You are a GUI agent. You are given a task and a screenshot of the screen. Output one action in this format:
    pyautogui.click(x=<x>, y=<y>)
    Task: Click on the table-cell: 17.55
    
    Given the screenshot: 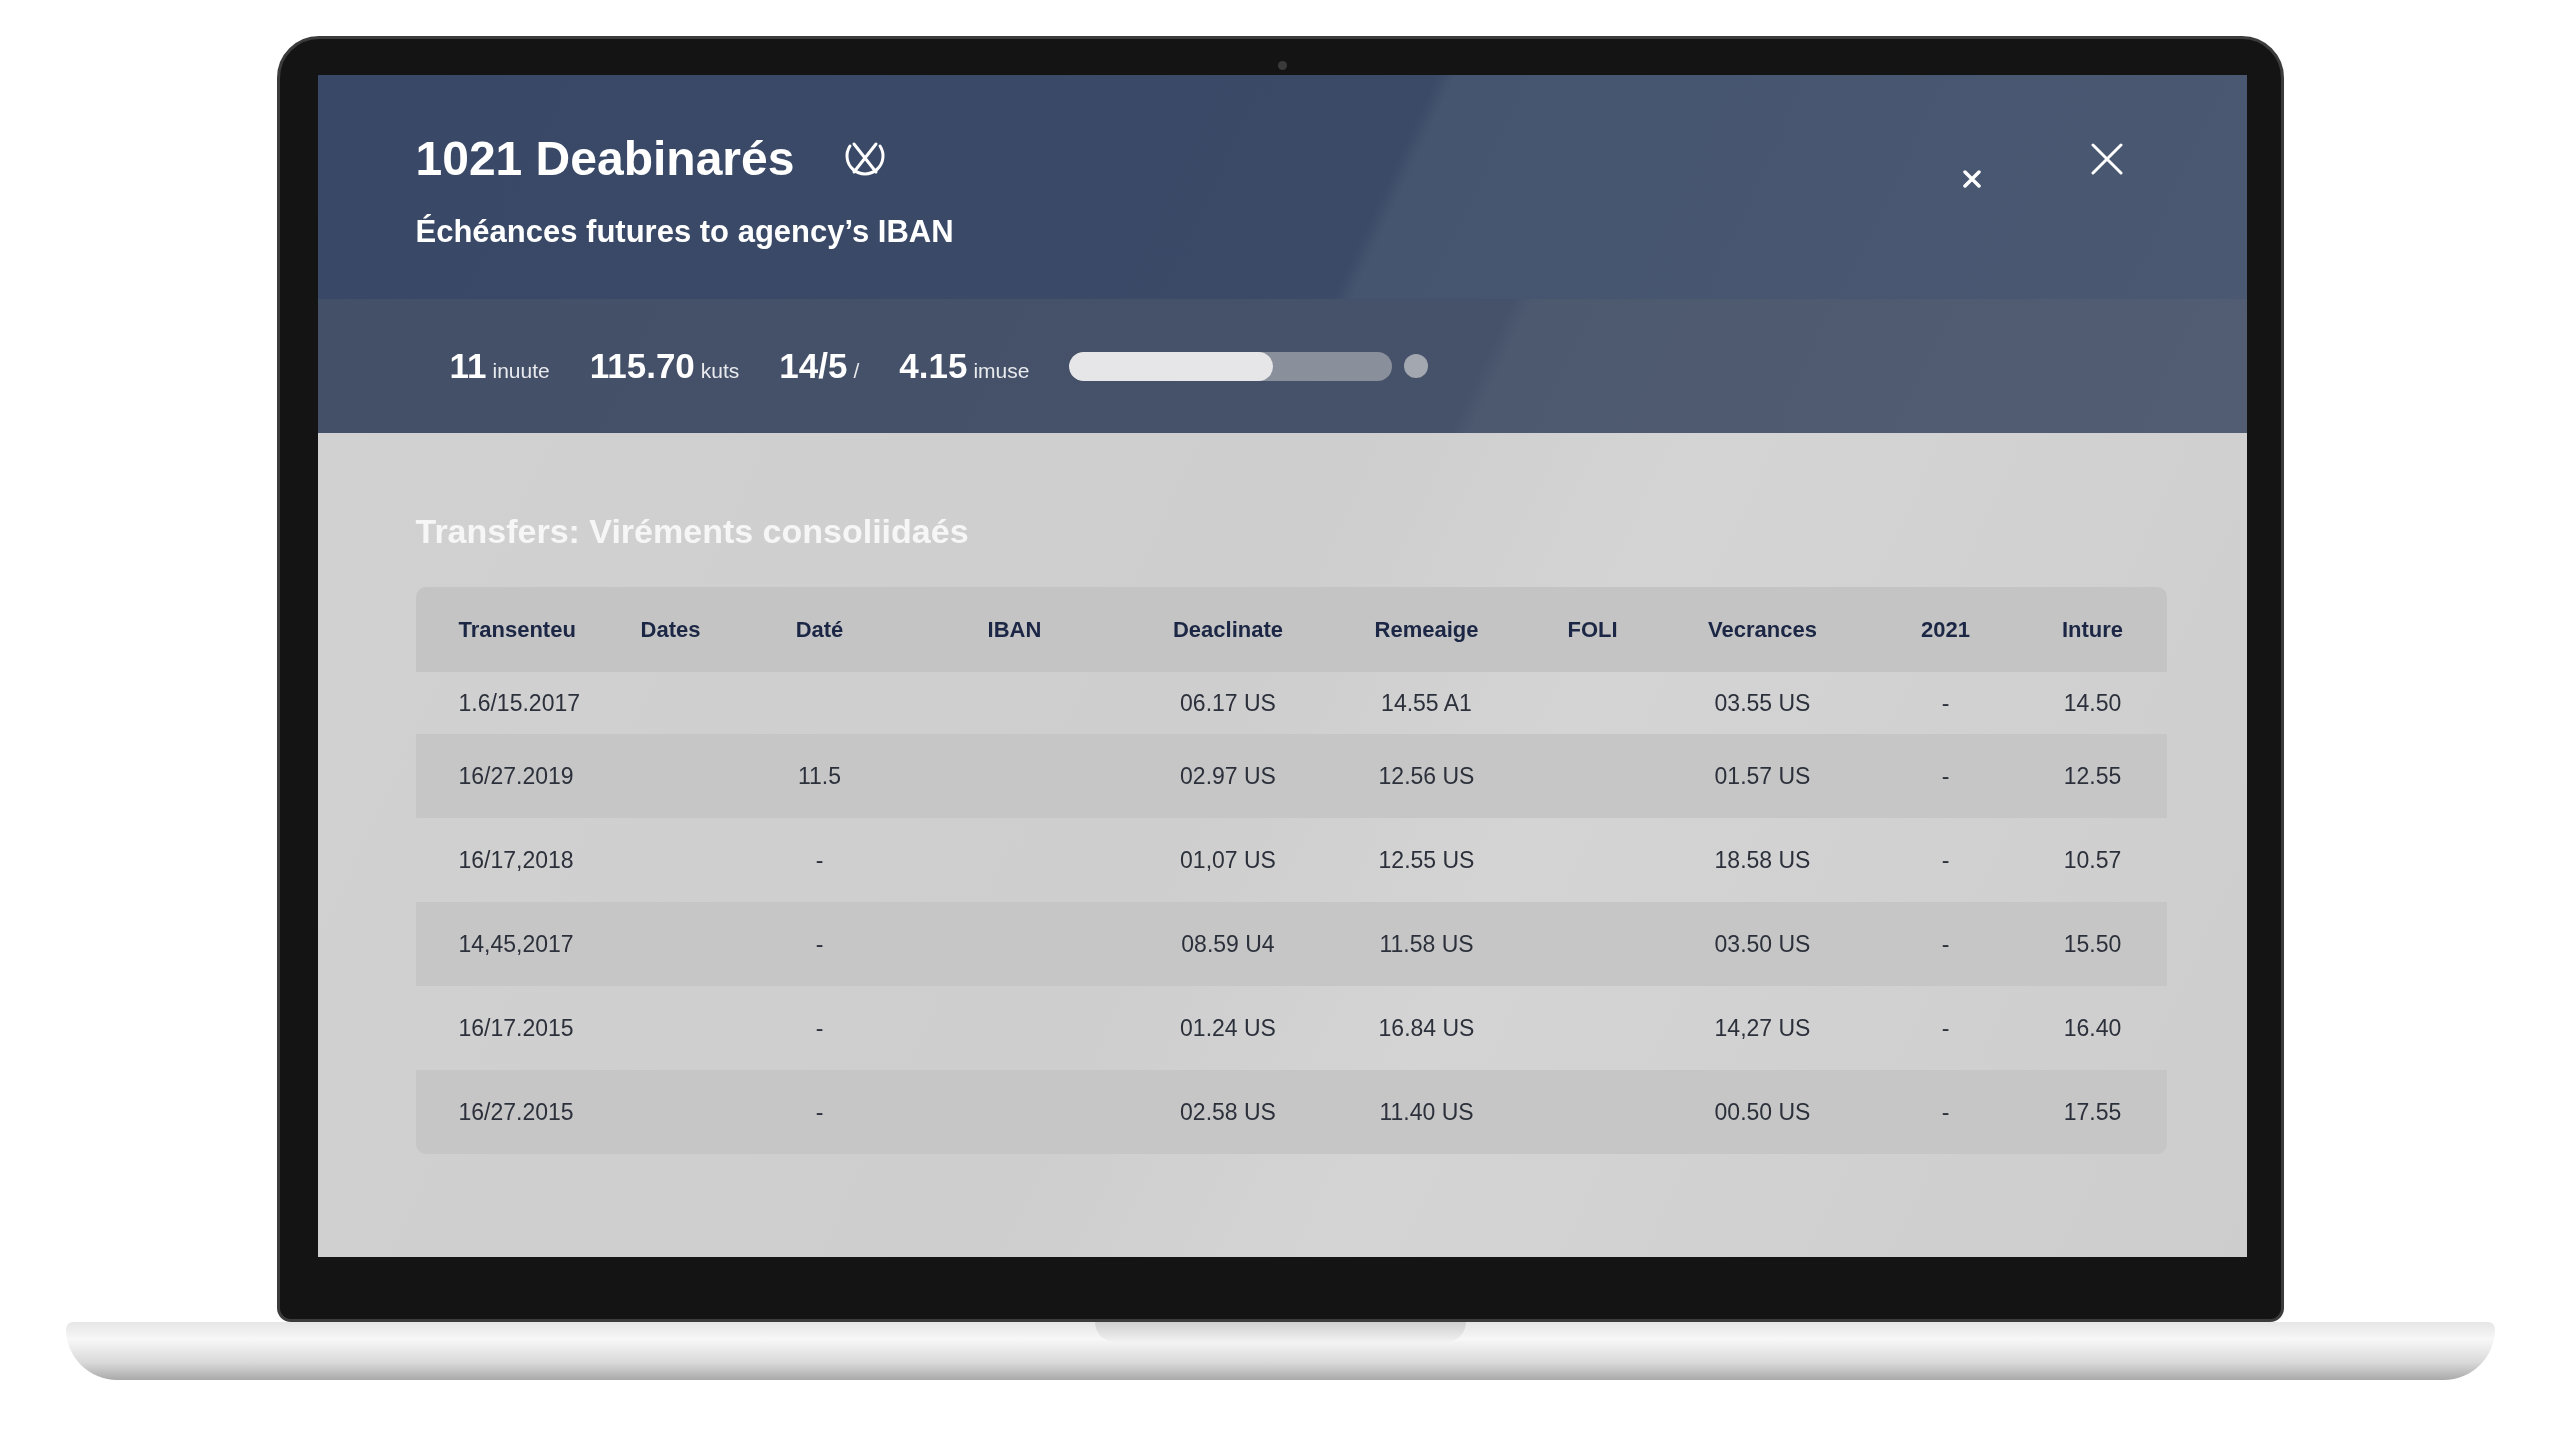 What is the action you would take?
    pyautogui.click(x=2092, y=1111)
    